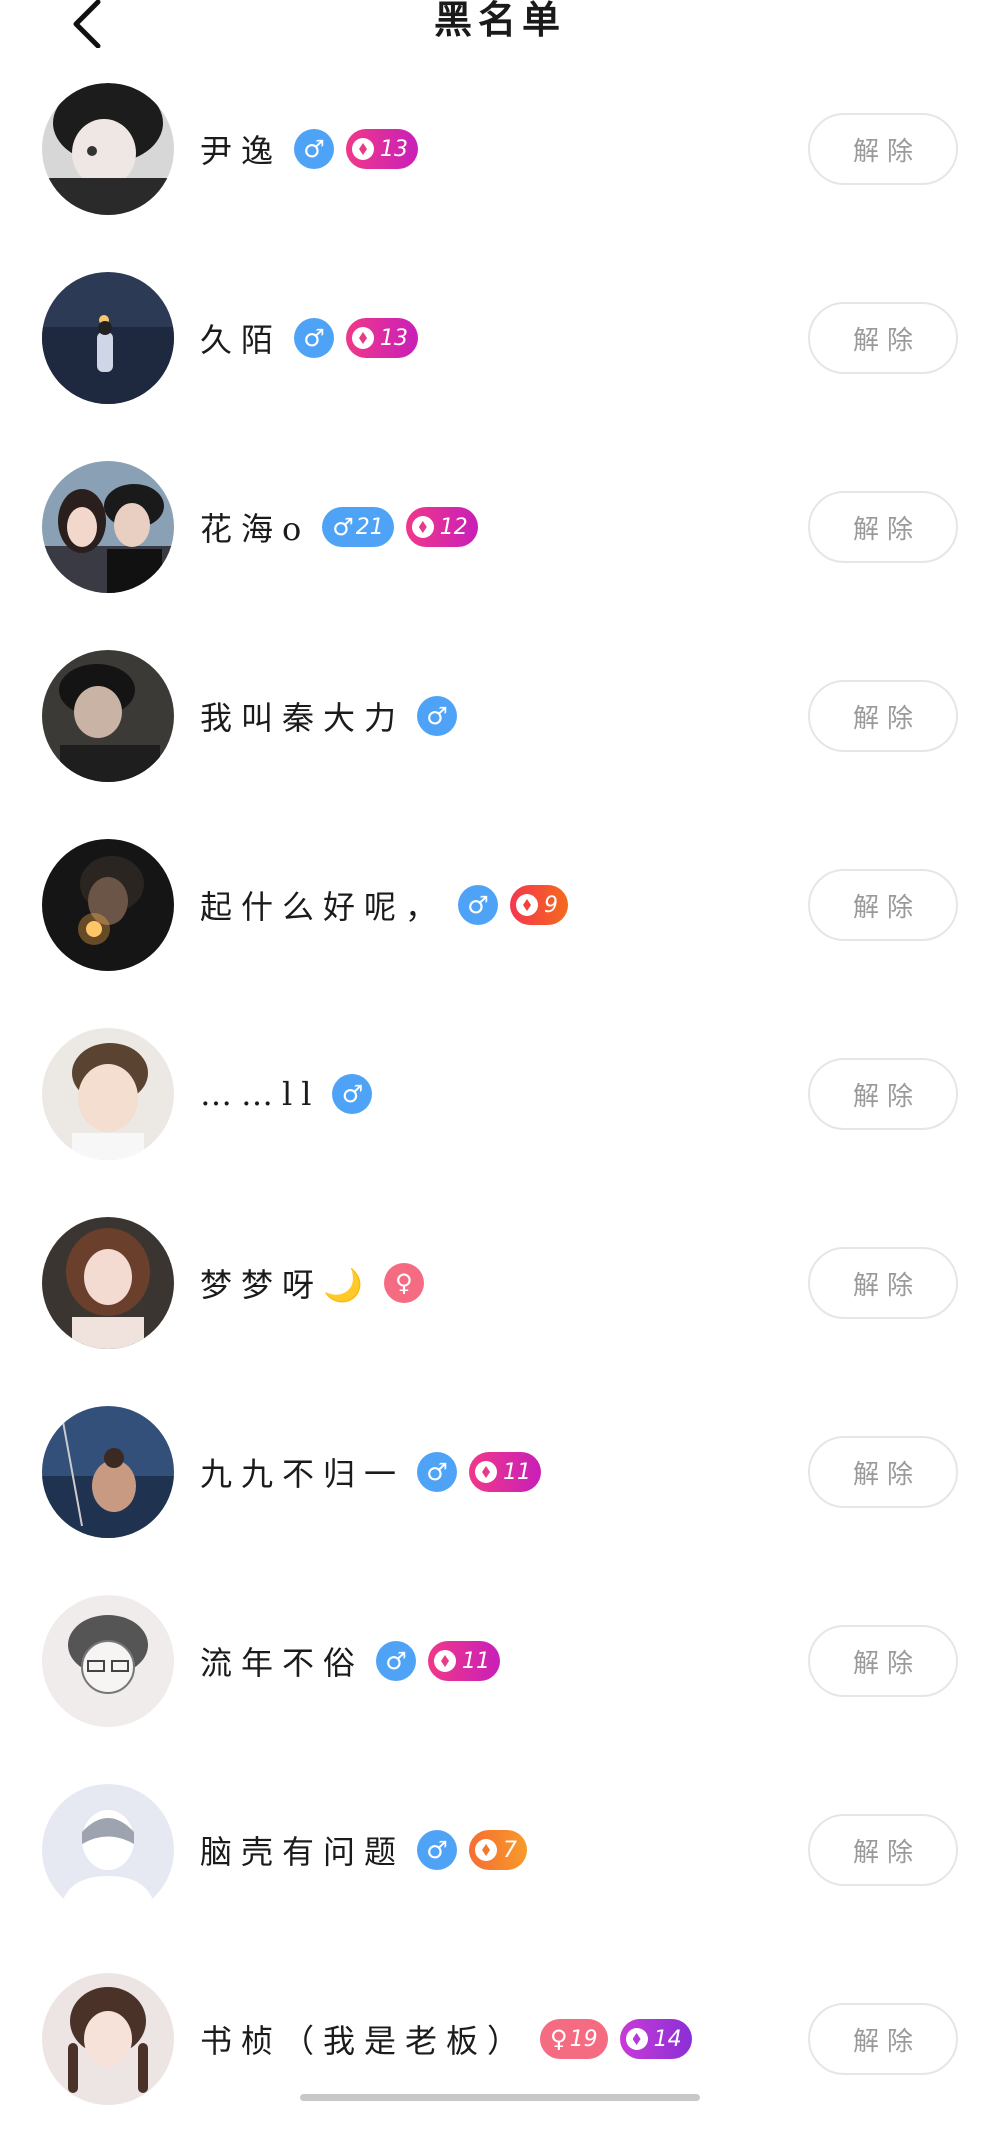  What do you see at coordinates (323, 905) in the screenshot?
I see `user-name: 起什么好呢，` at bounding box center [323, 905].